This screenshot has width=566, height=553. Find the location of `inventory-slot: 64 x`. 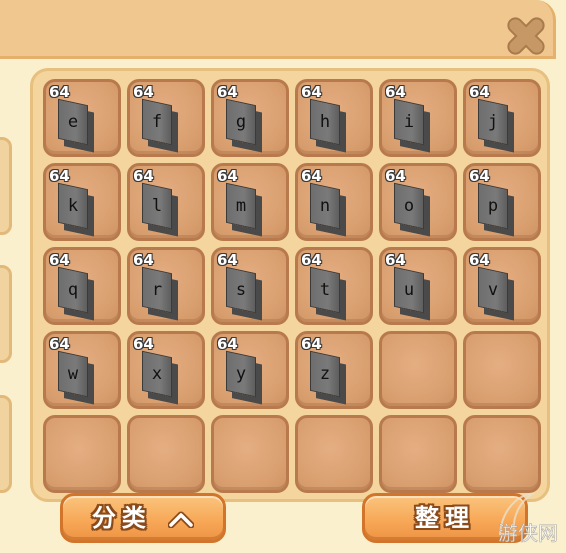

inventory-slot: 64 x is located at coordinates (166, 370).